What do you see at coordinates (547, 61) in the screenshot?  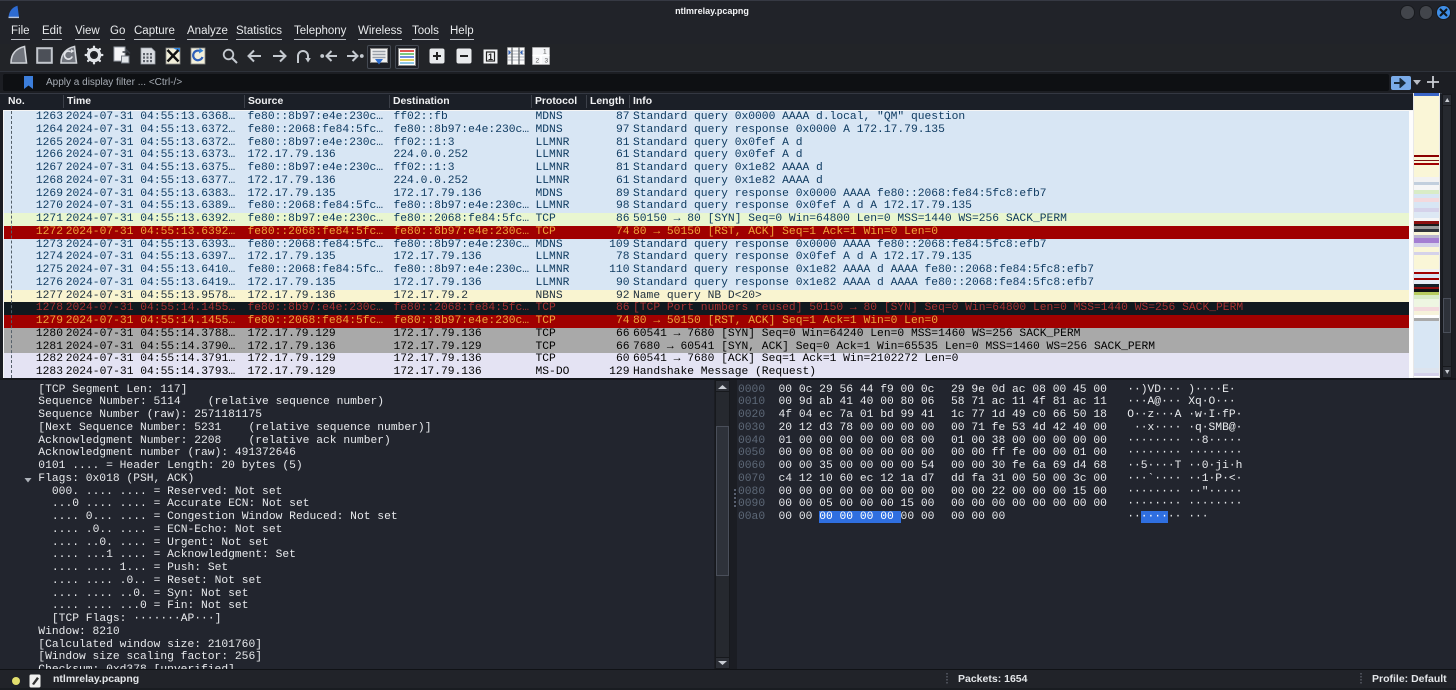 I see `svg-text: 3` at bounding box center [547, 61].